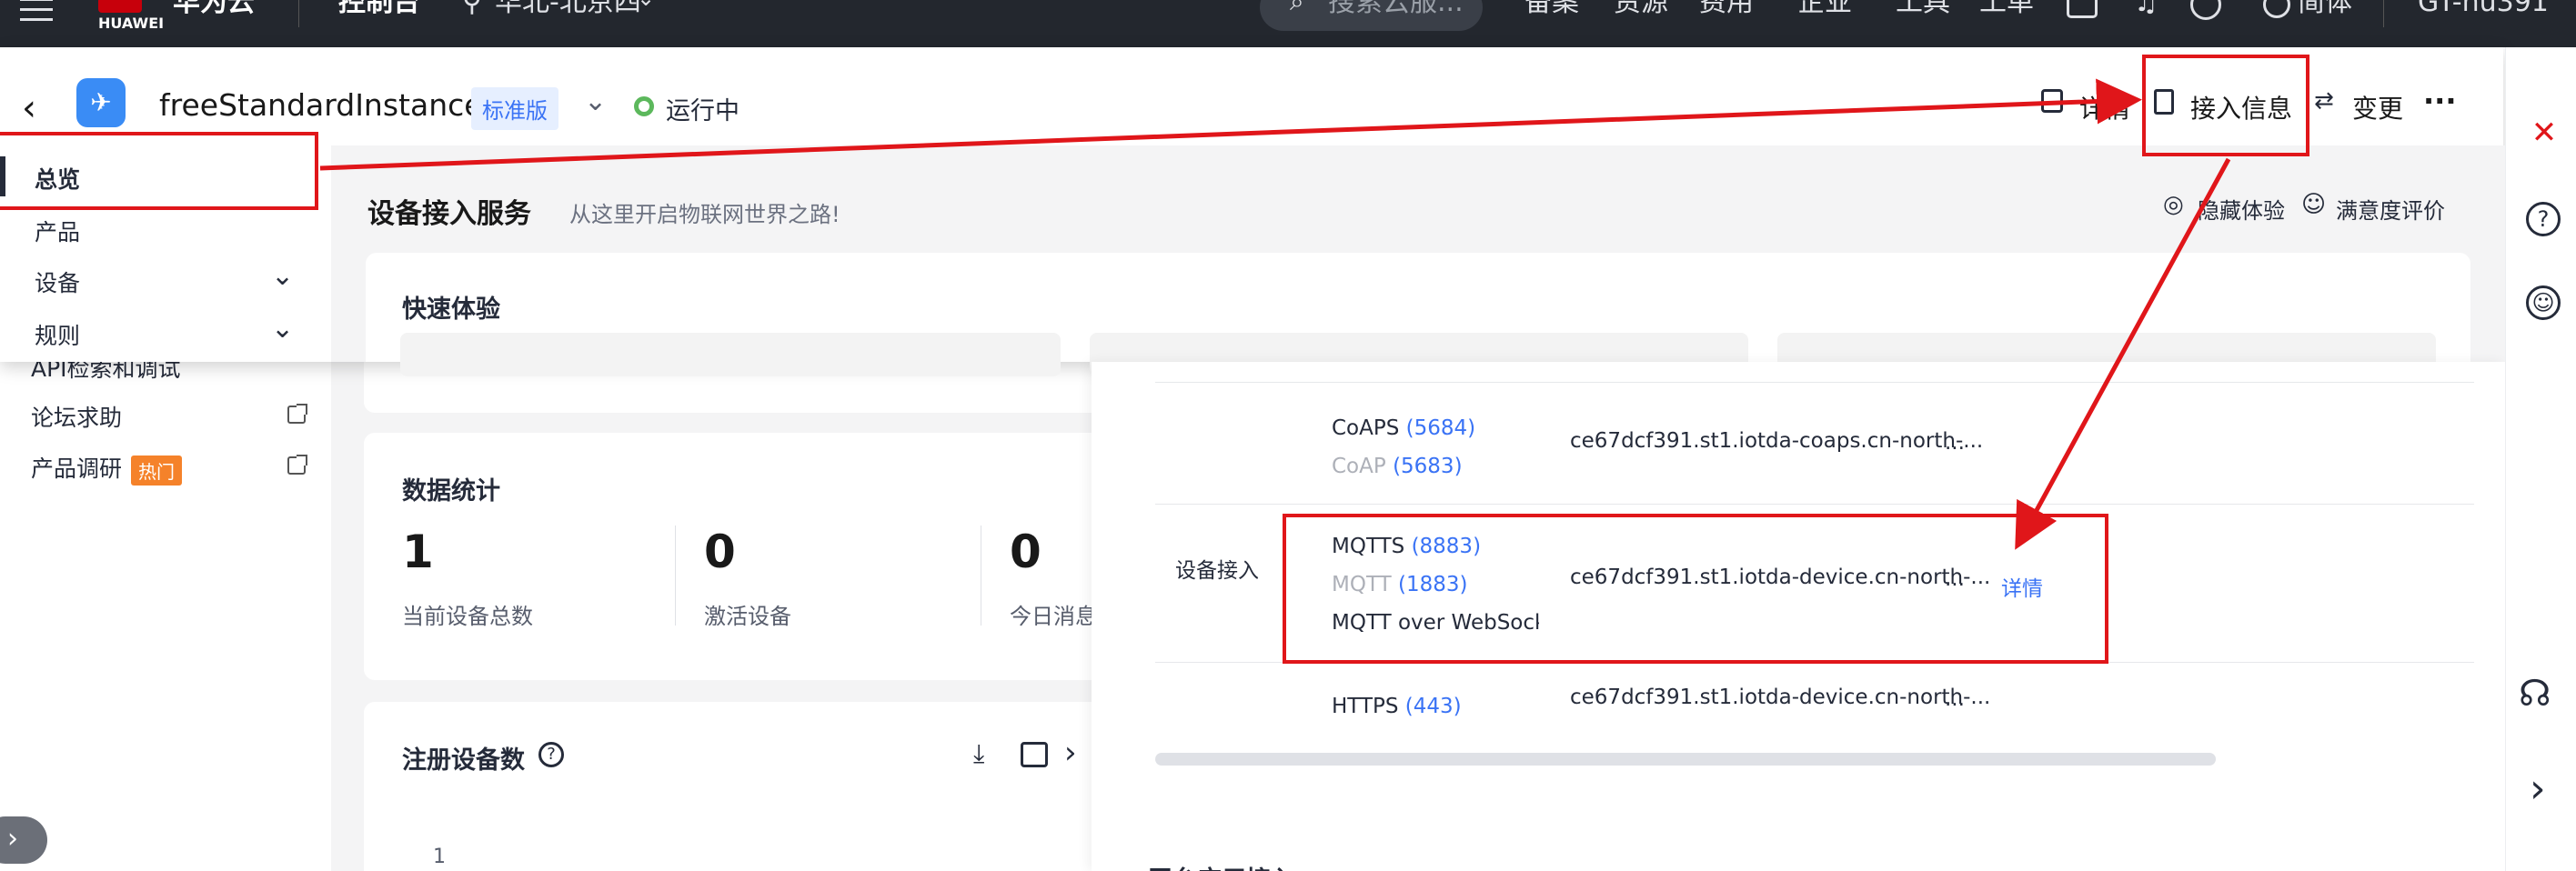 The image size is (2576, 871). I want to click on service-title: 设备接入服务, so click(449, 214).